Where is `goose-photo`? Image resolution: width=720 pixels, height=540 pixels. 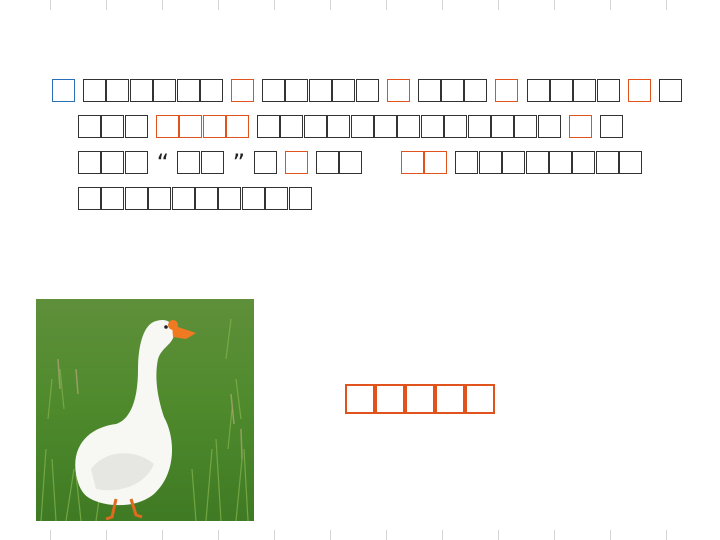 goose-photo is located at coordinates (145, 410).